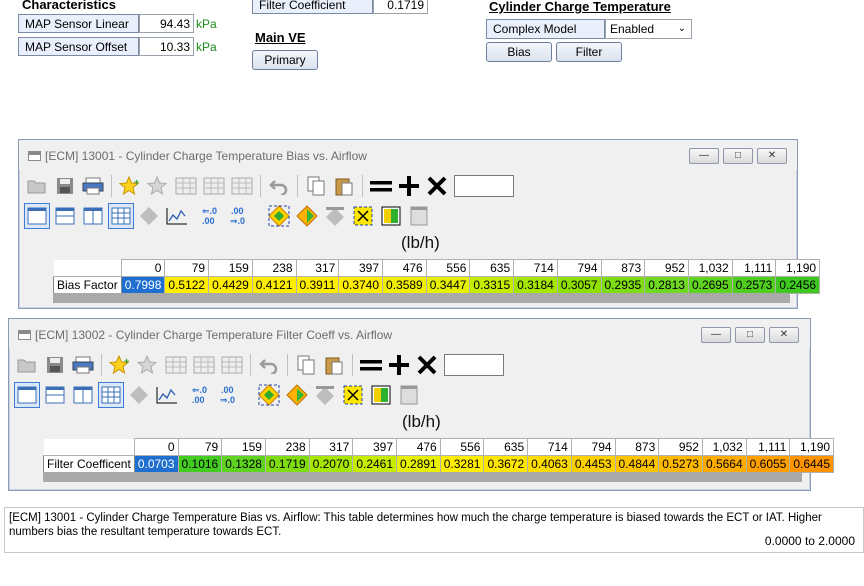 The width and height of the screenshot is (864, 586). I want to click on print-icon, so click(83, 365).